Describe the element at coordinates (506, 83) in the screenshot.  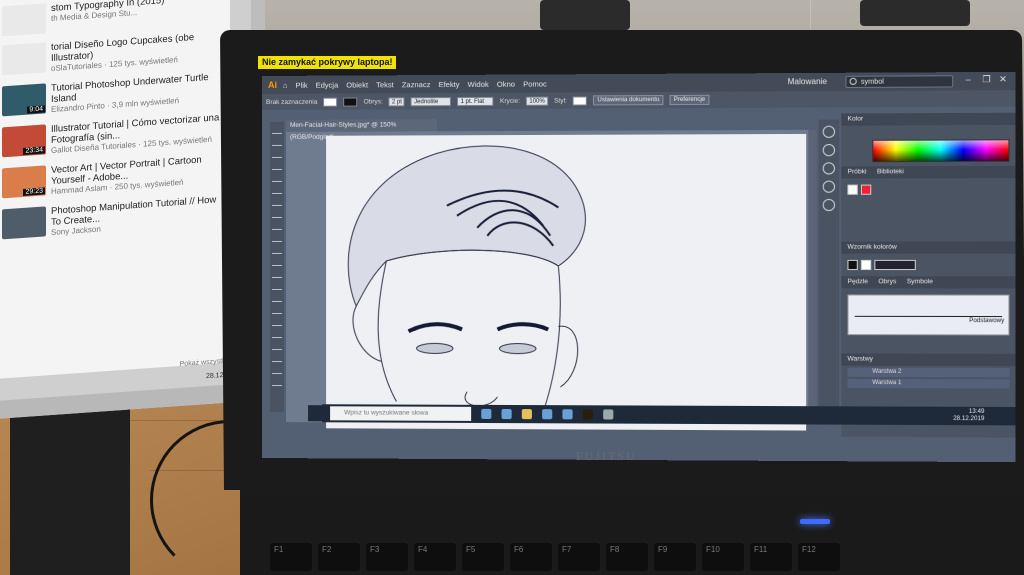
I see `menu-item: Okno` at that location.